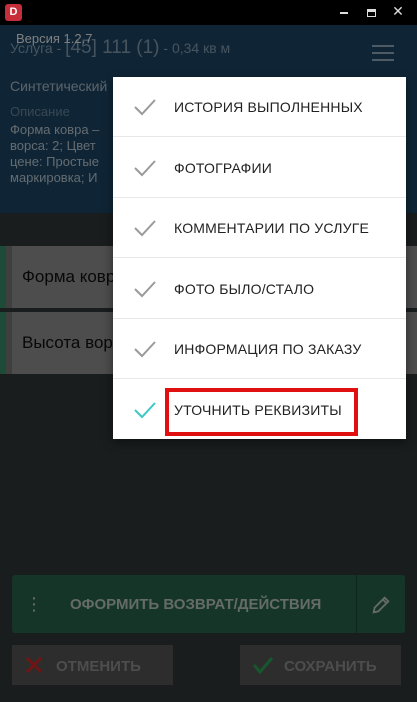 The image size is (417, 702). I want to click on maximize-icon, so click(371, 12).